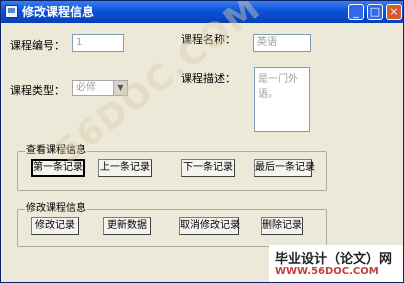  Describe the element at coordinates (282, 99) in the screenshot. I see `course-desc-textarea: 是一门外语。` at that location.